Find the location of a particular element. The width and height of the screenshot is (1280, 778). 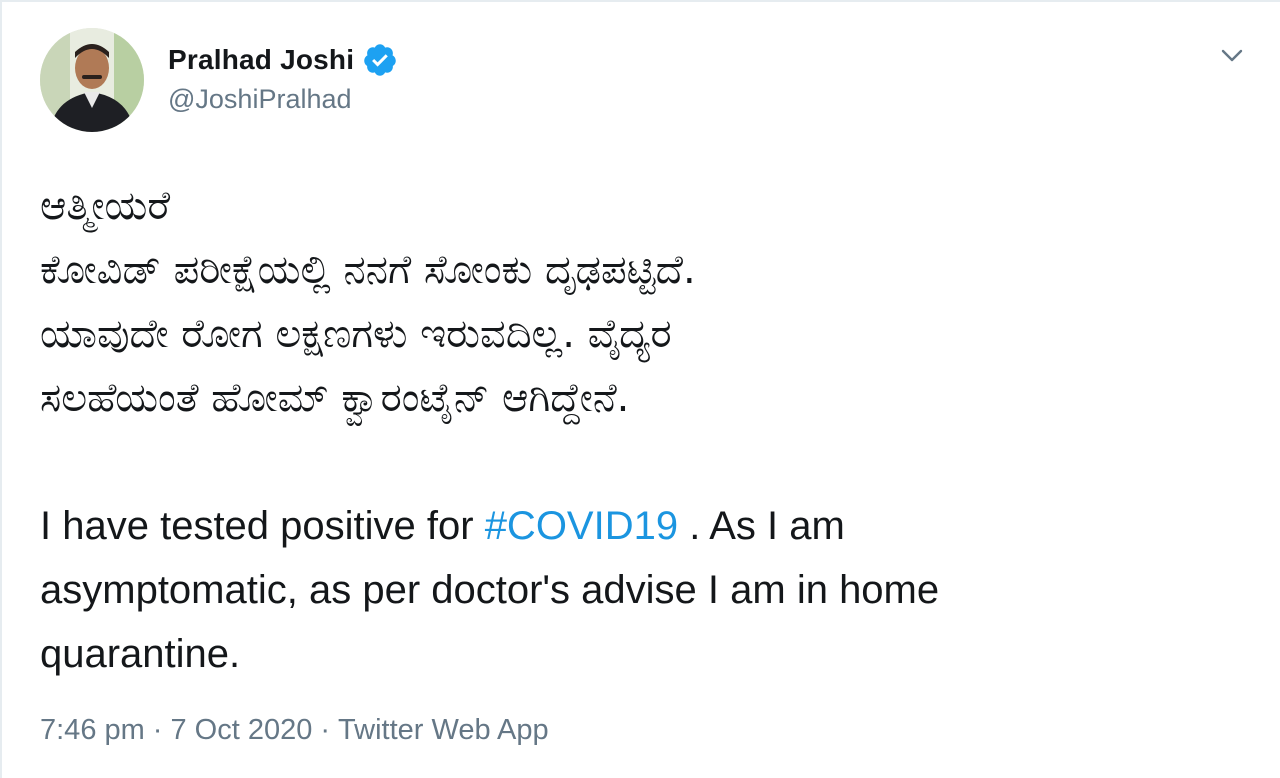

tweet-text-kannada-line-4: ಸಲಹೆಯಂತೆ ಹೋಮ್ ಕ್ವಾರಂಟೈನ್ ಆಗಿದ್ದೇನೆ. is located at coordinates (335, 398).